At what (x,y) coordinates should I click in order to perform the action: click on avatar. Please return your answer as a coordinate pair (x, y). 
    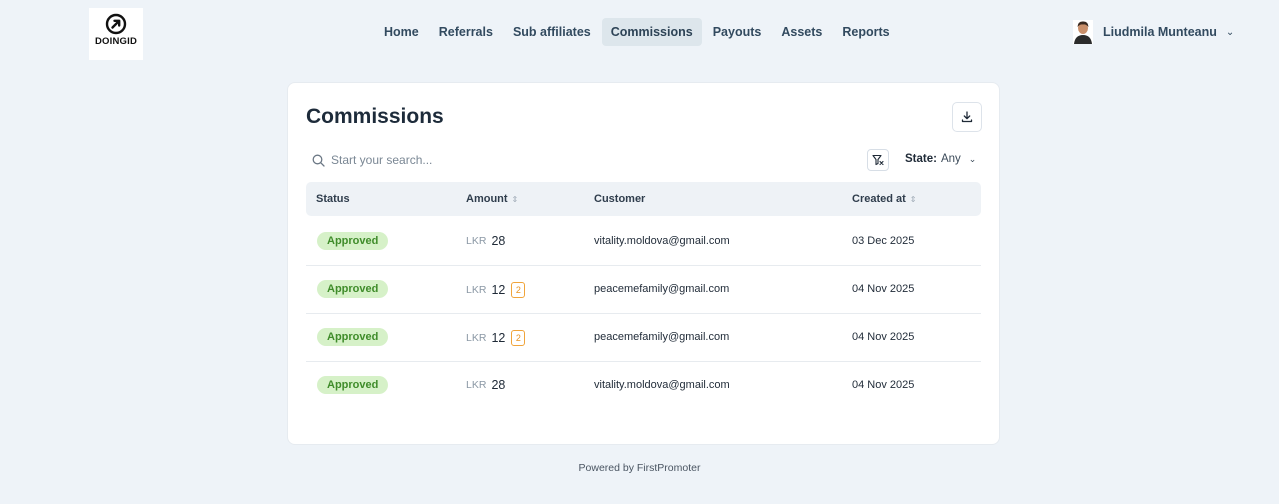
    Looking at the image, I should click on (1083, 32).